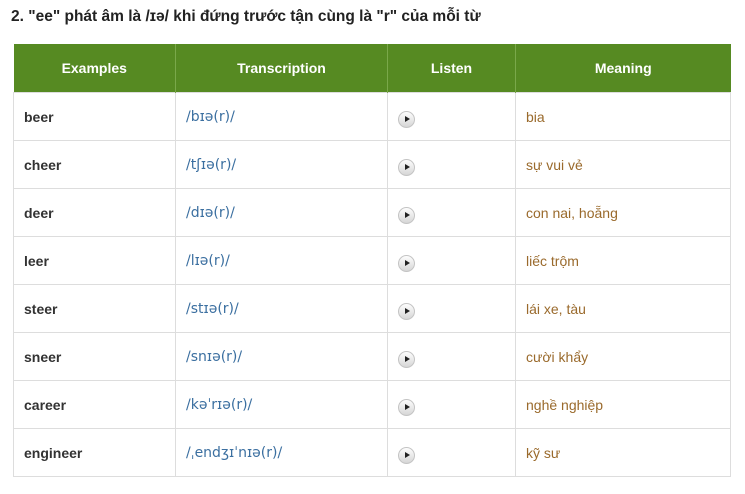 This screenshot has width=745, height=494. What do you see at coordinates (281, 308) in the screenshot?
I see `transcription: /stɪə(r)/` at bounding box center [281, 308].